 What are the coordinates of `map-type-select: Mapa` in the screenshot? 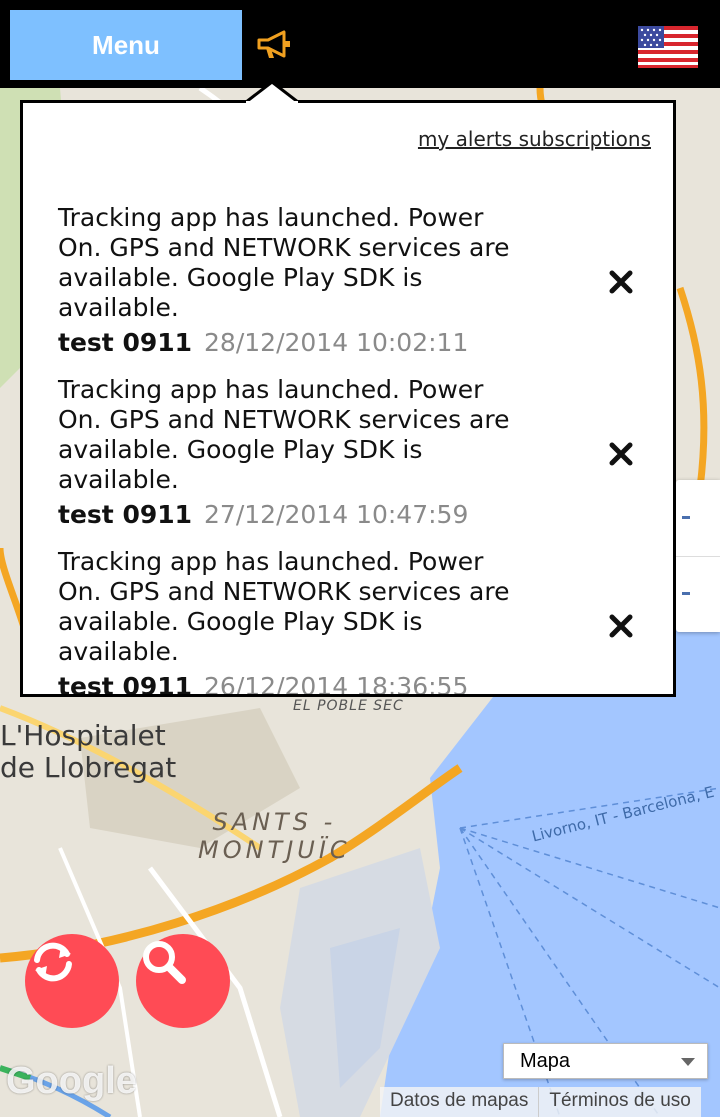 It's located at (605, 1061).